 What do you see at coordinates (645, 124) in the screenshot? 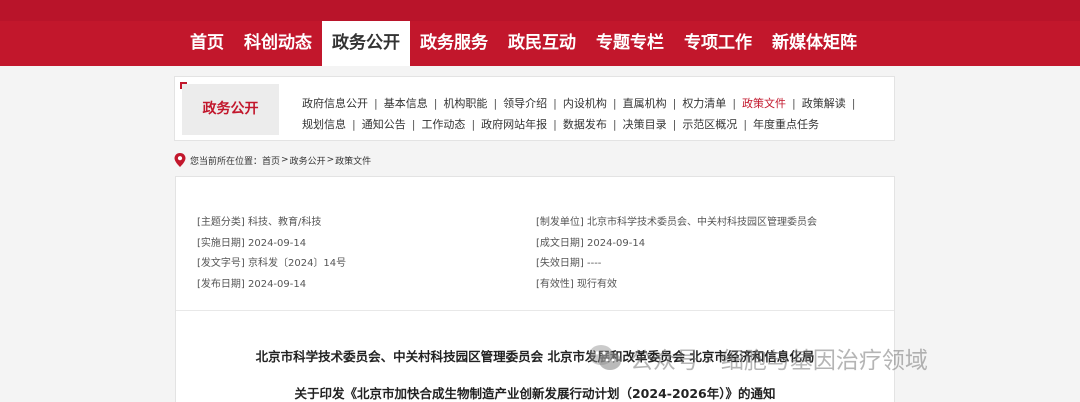
I see `subnav-decision-catalog: 决策目录` at bounding box center [645, 124].